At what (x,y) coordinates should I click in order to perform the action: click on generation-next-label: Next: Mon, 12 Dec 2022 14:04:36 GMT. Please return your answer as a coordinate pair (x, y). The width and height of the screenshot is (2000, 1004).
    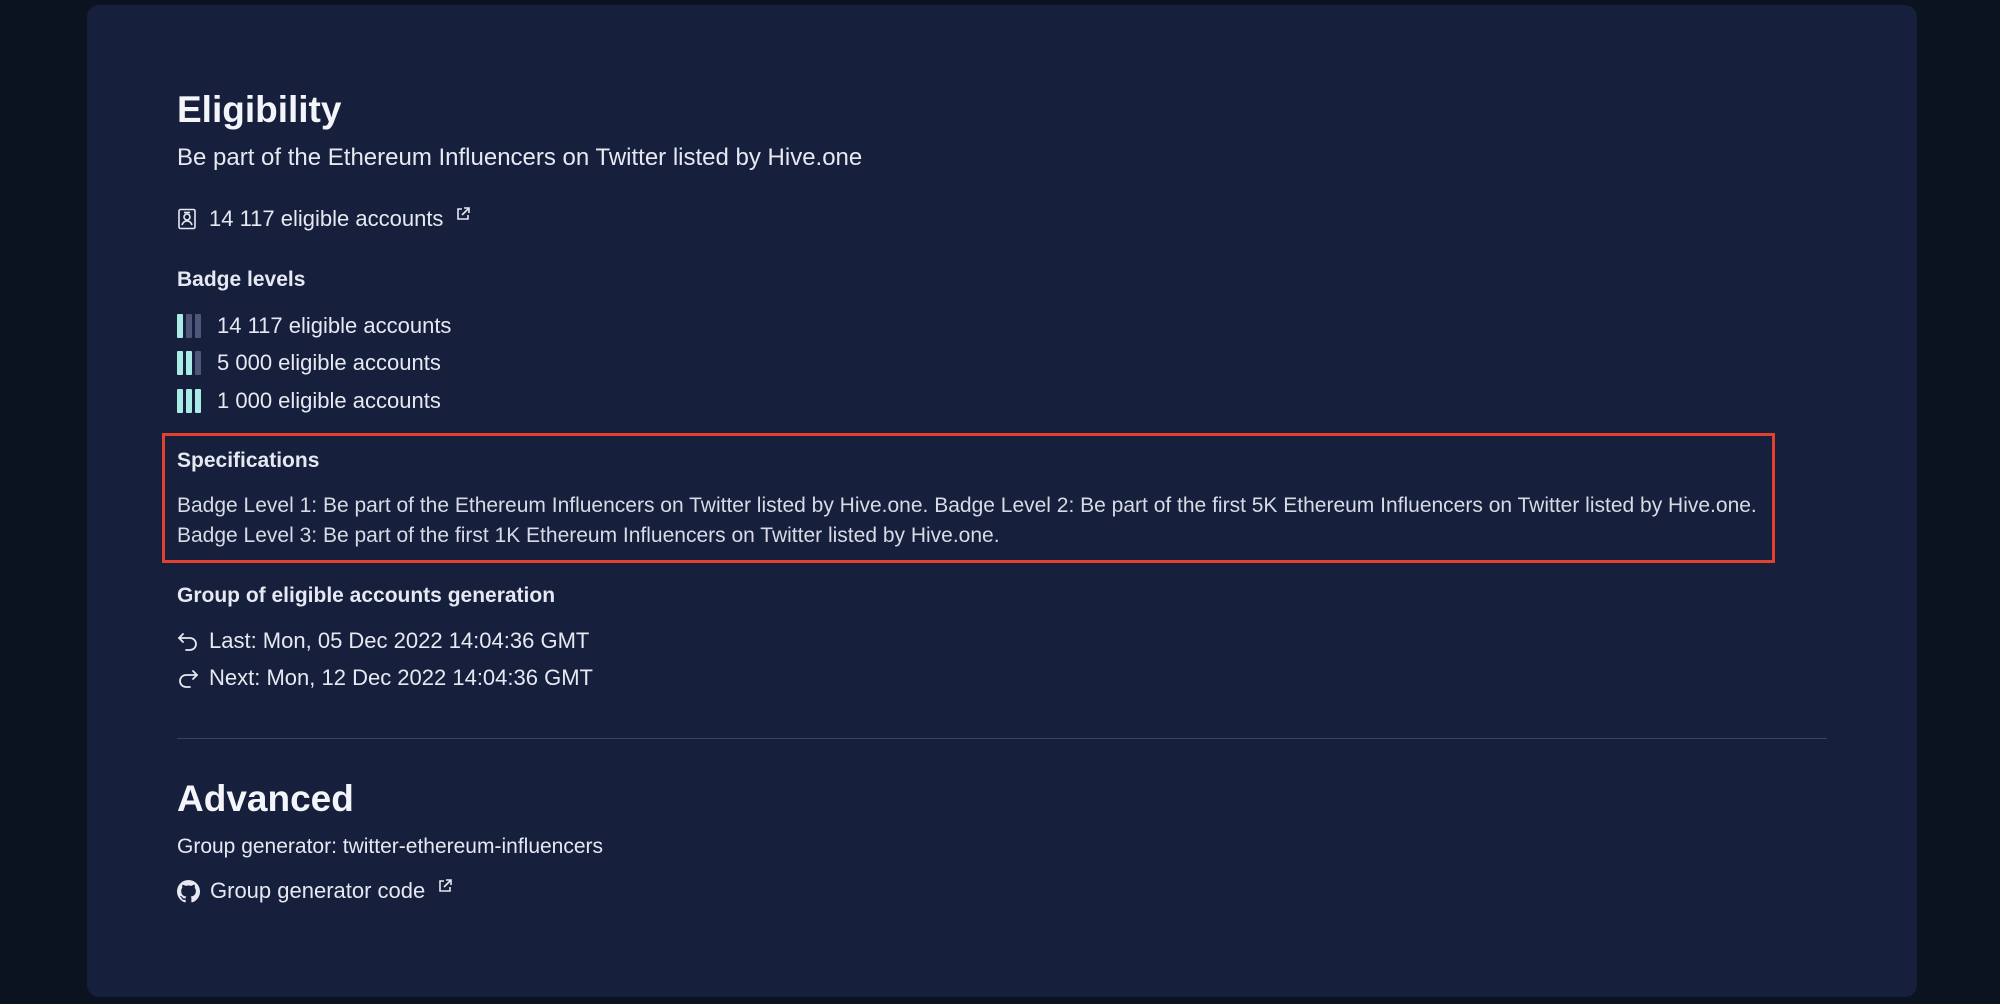
    Looking at the image, I should click on (401, 677).